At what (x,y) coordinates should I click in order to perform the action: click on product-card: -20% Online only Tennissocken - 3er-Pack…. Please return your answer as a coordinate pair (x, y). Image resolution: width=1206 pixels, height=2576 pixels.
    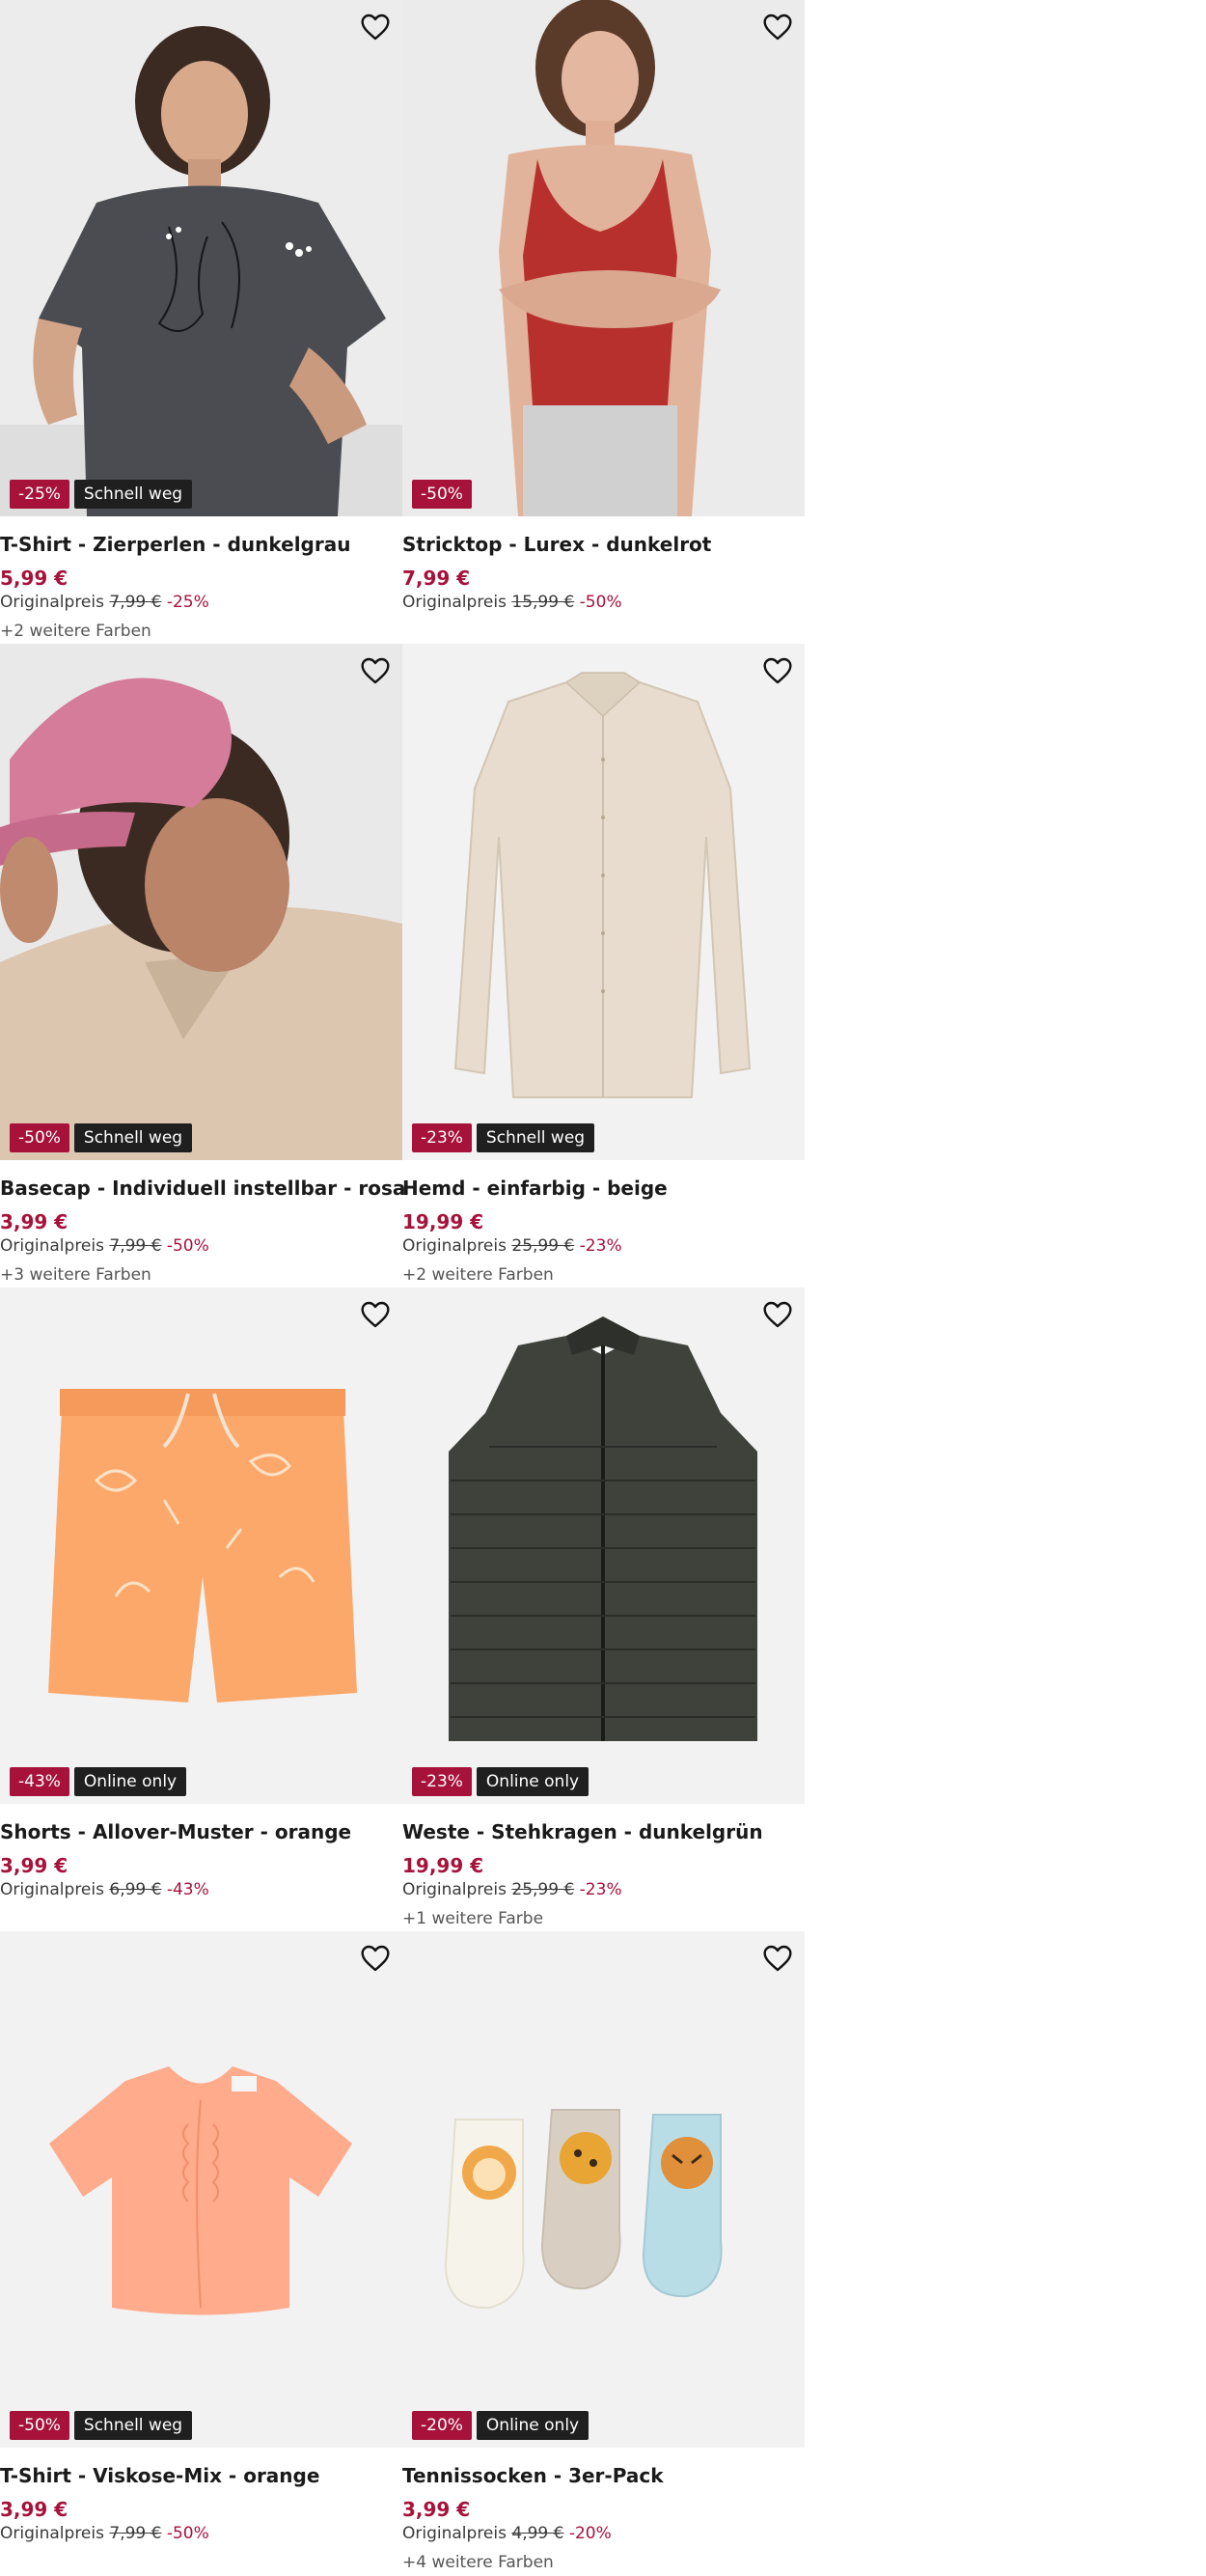
    Looking at the image, I should click on (604, 2253).